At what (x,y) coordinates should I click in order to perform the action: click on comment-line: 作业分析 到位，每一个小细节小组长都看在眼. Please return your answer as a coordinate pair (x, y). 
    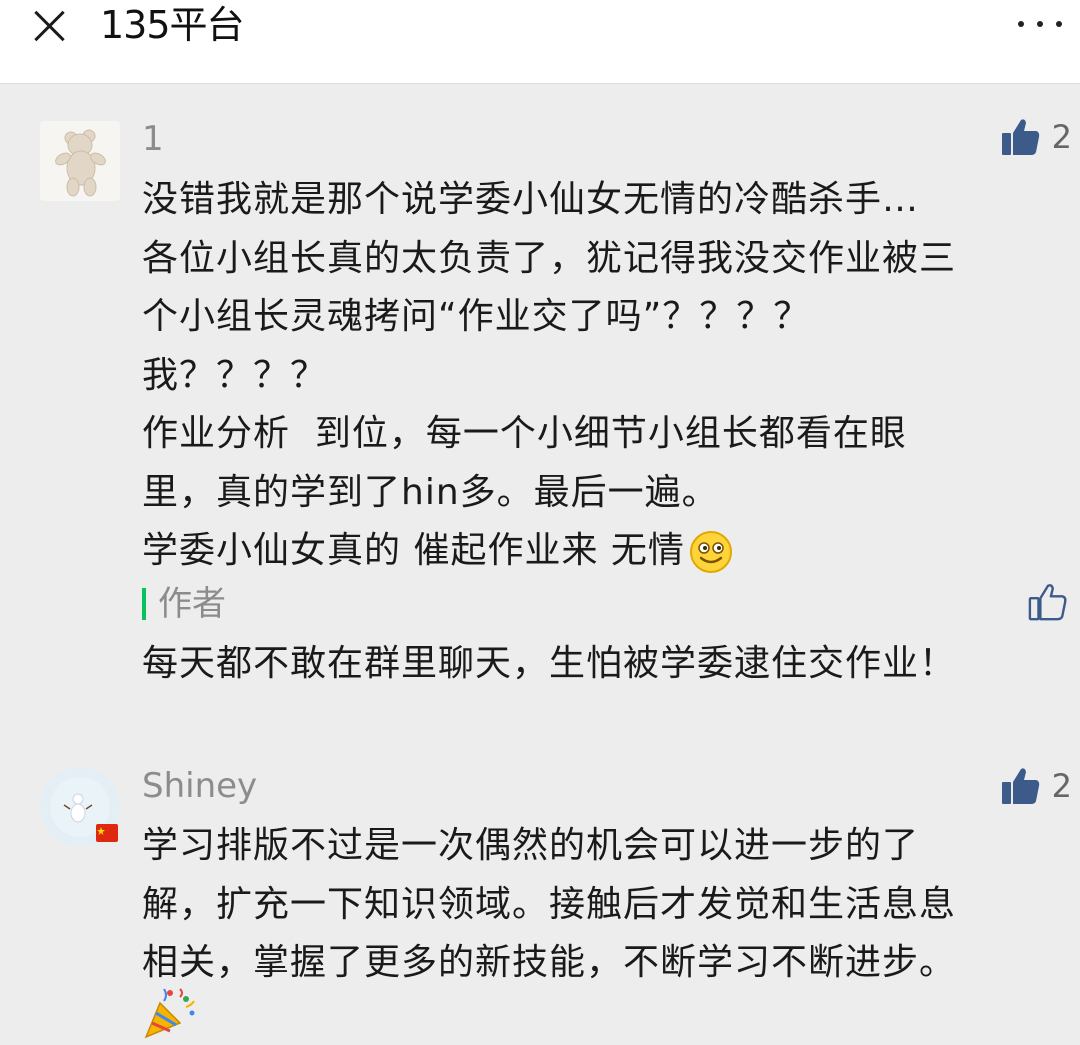
    Looking at the image, I should click on (524, 433).